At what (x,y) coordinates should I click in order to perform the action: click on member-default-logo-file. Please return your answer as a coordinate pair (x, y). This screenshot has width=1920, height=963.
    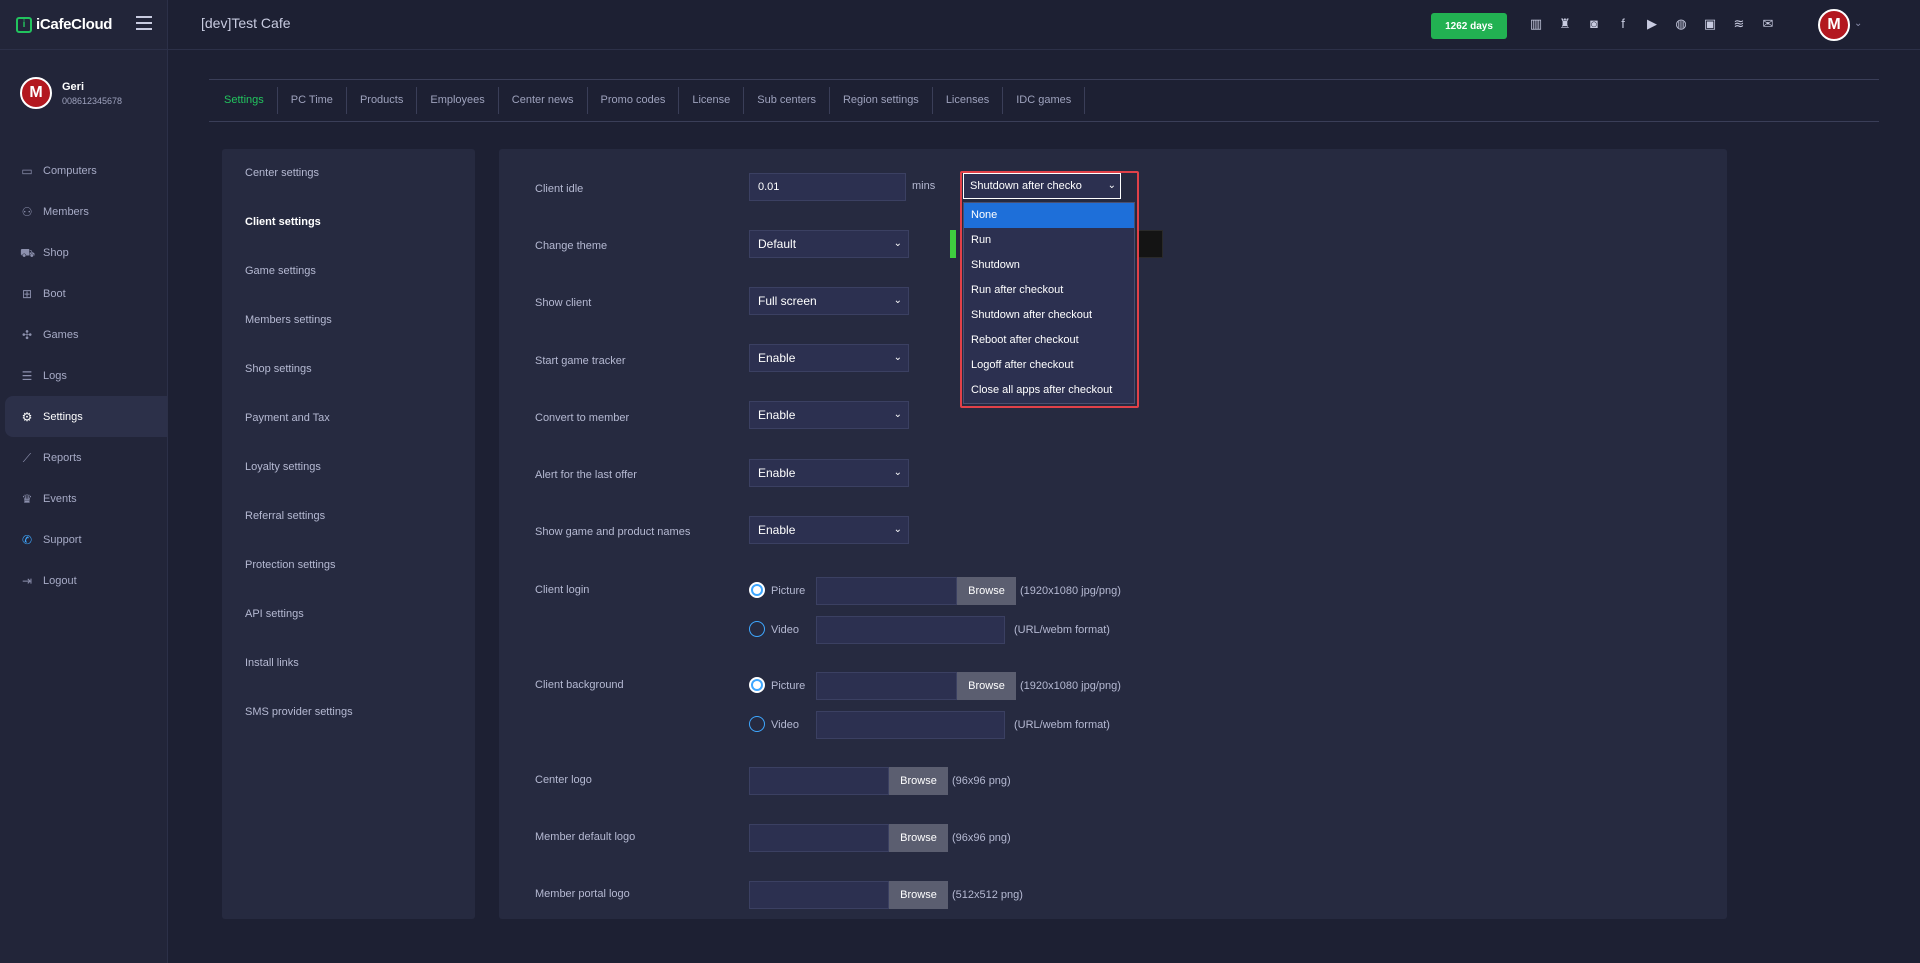
    Looking at the image, I should click on (819, 838).